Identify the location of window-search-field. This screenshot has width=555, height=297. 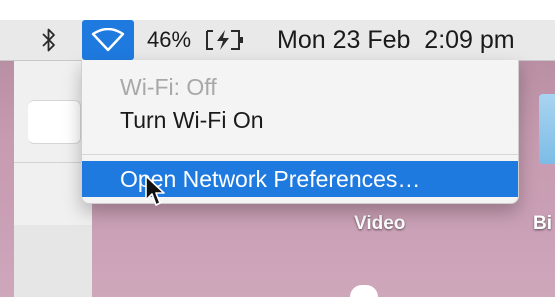
(54, 122).